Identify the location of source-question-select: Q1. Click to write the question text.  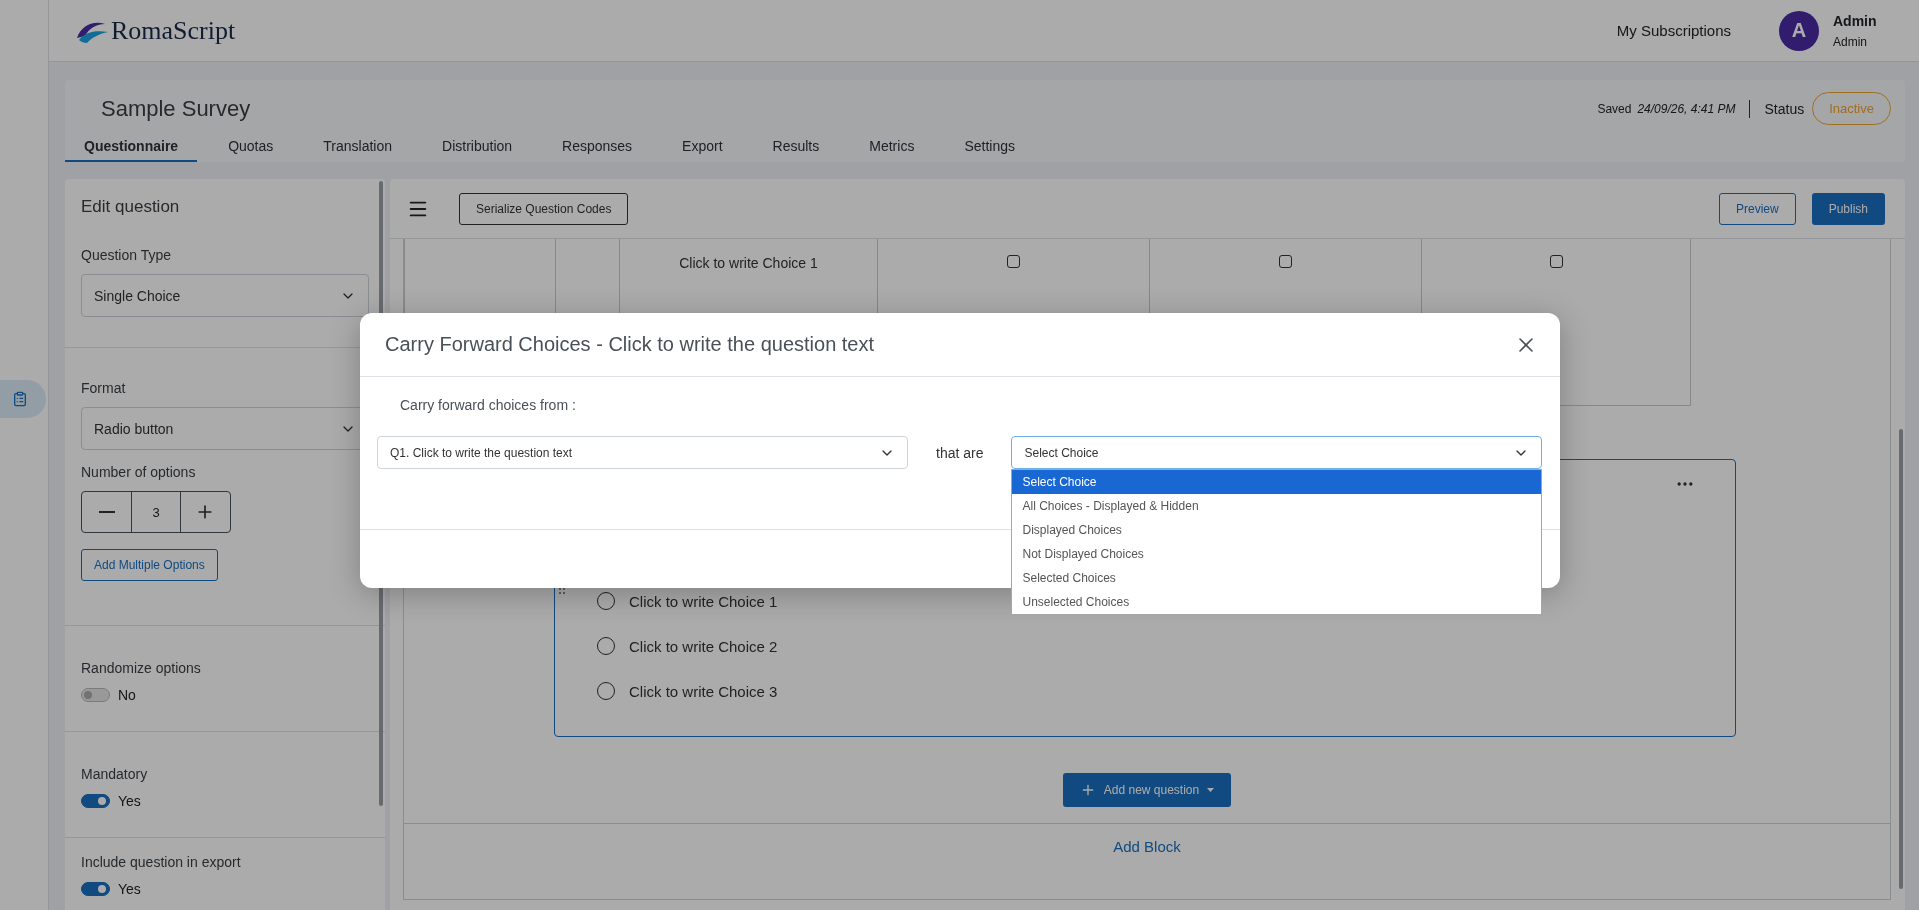
(642, 452).